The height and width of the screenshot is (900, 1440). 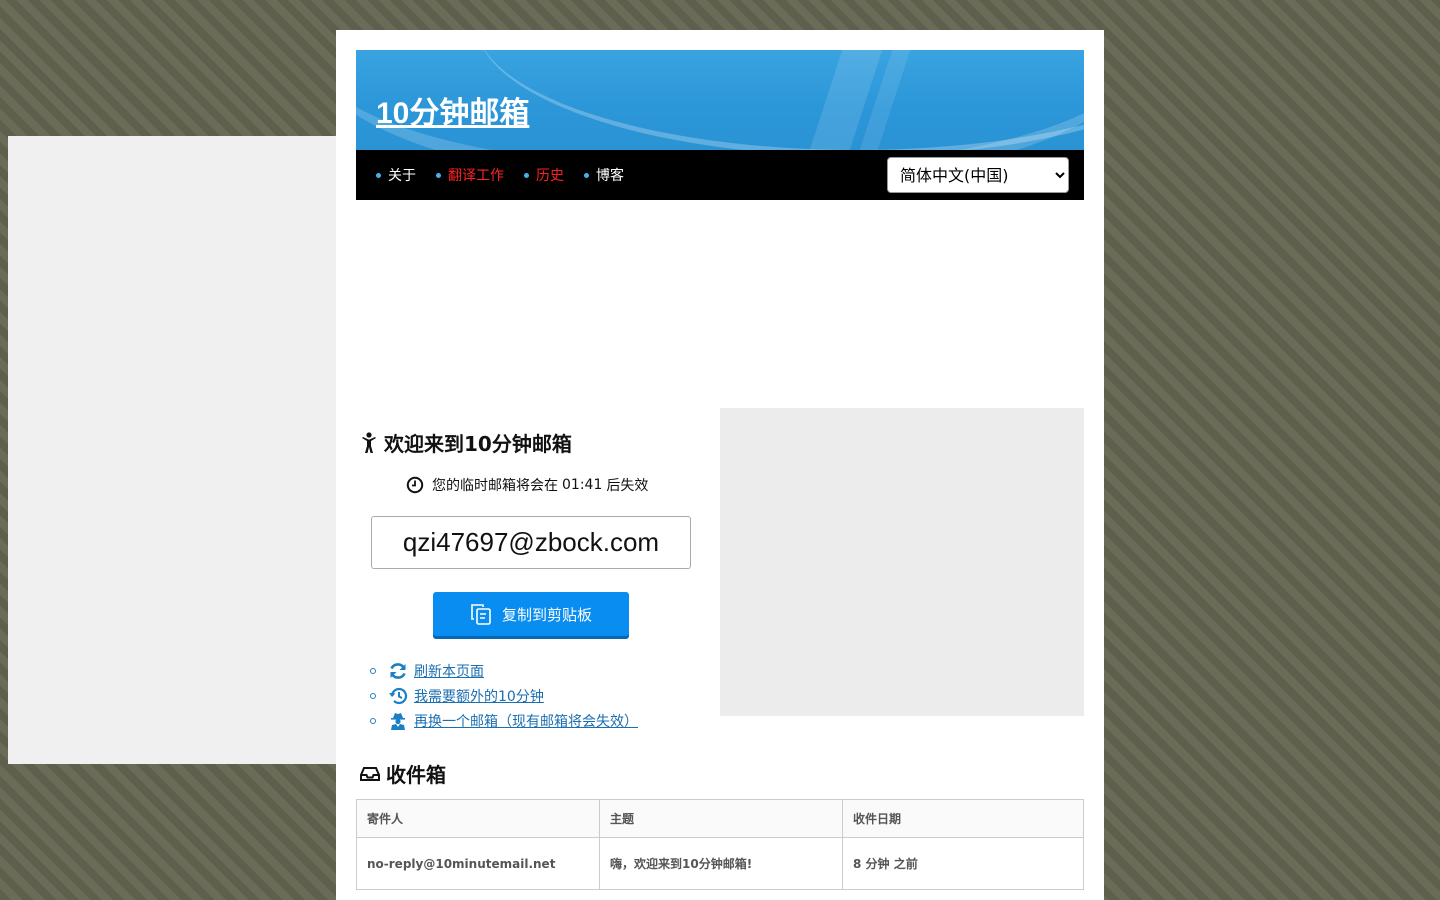 I want to click on new-email-link: 再换一个邮箱（现有邮箱将会失效）, so click(x=513, y=721).